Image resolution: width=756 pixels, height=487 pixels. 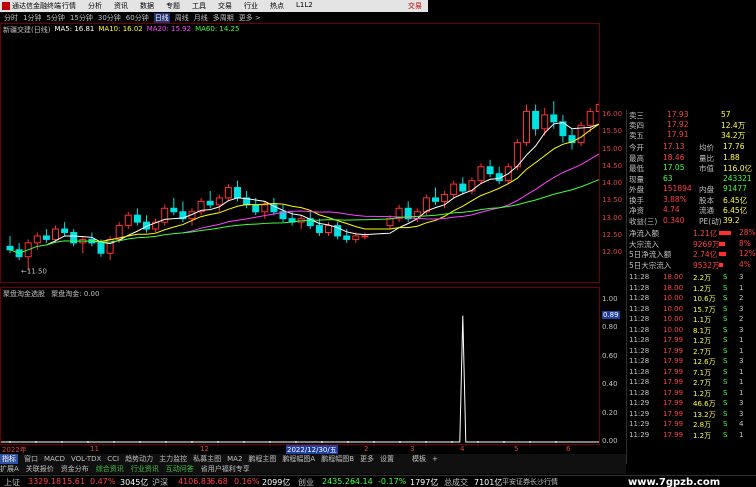 I want to click on status-item: 1797亿, so click(x=424, y=482).